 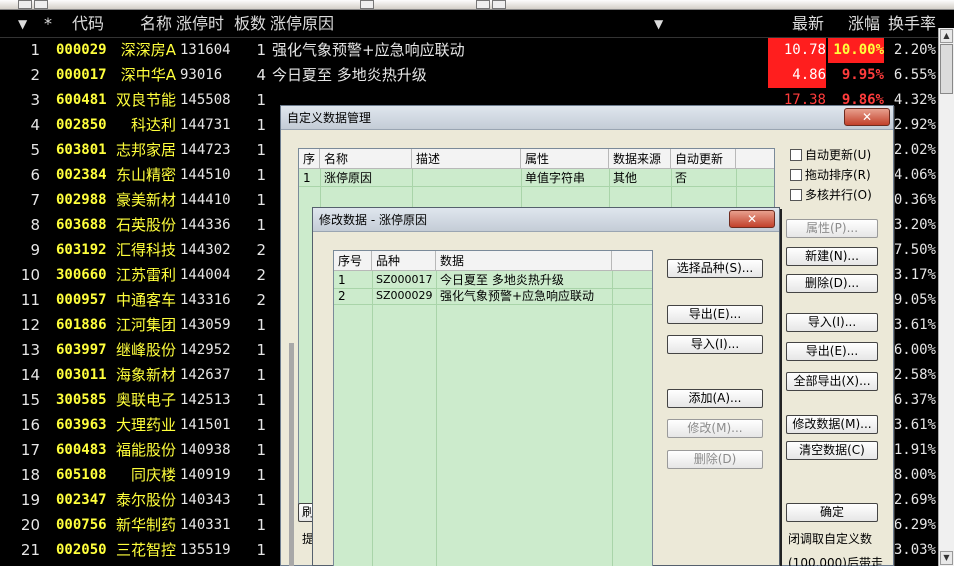 What do you see at coordinates (156, 24) in the screenshot?
I see `header-name: 名称` at bounding box center [156, 24].